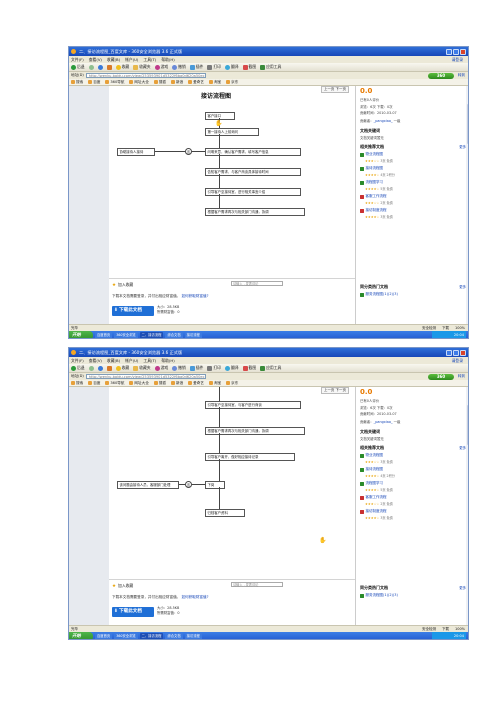  Describe the element at coordinates (456, 51) in the screenshot. I see `maximize-button` at that location.